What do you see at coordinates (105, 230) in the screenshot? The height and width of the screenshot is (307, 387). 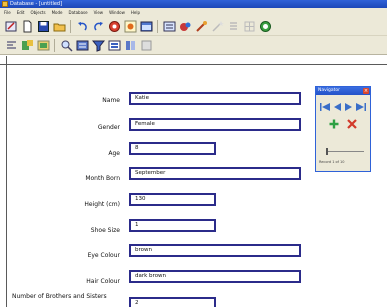 I see `shoe-size-label: Shoe Size` at bounding box center [105, 230].